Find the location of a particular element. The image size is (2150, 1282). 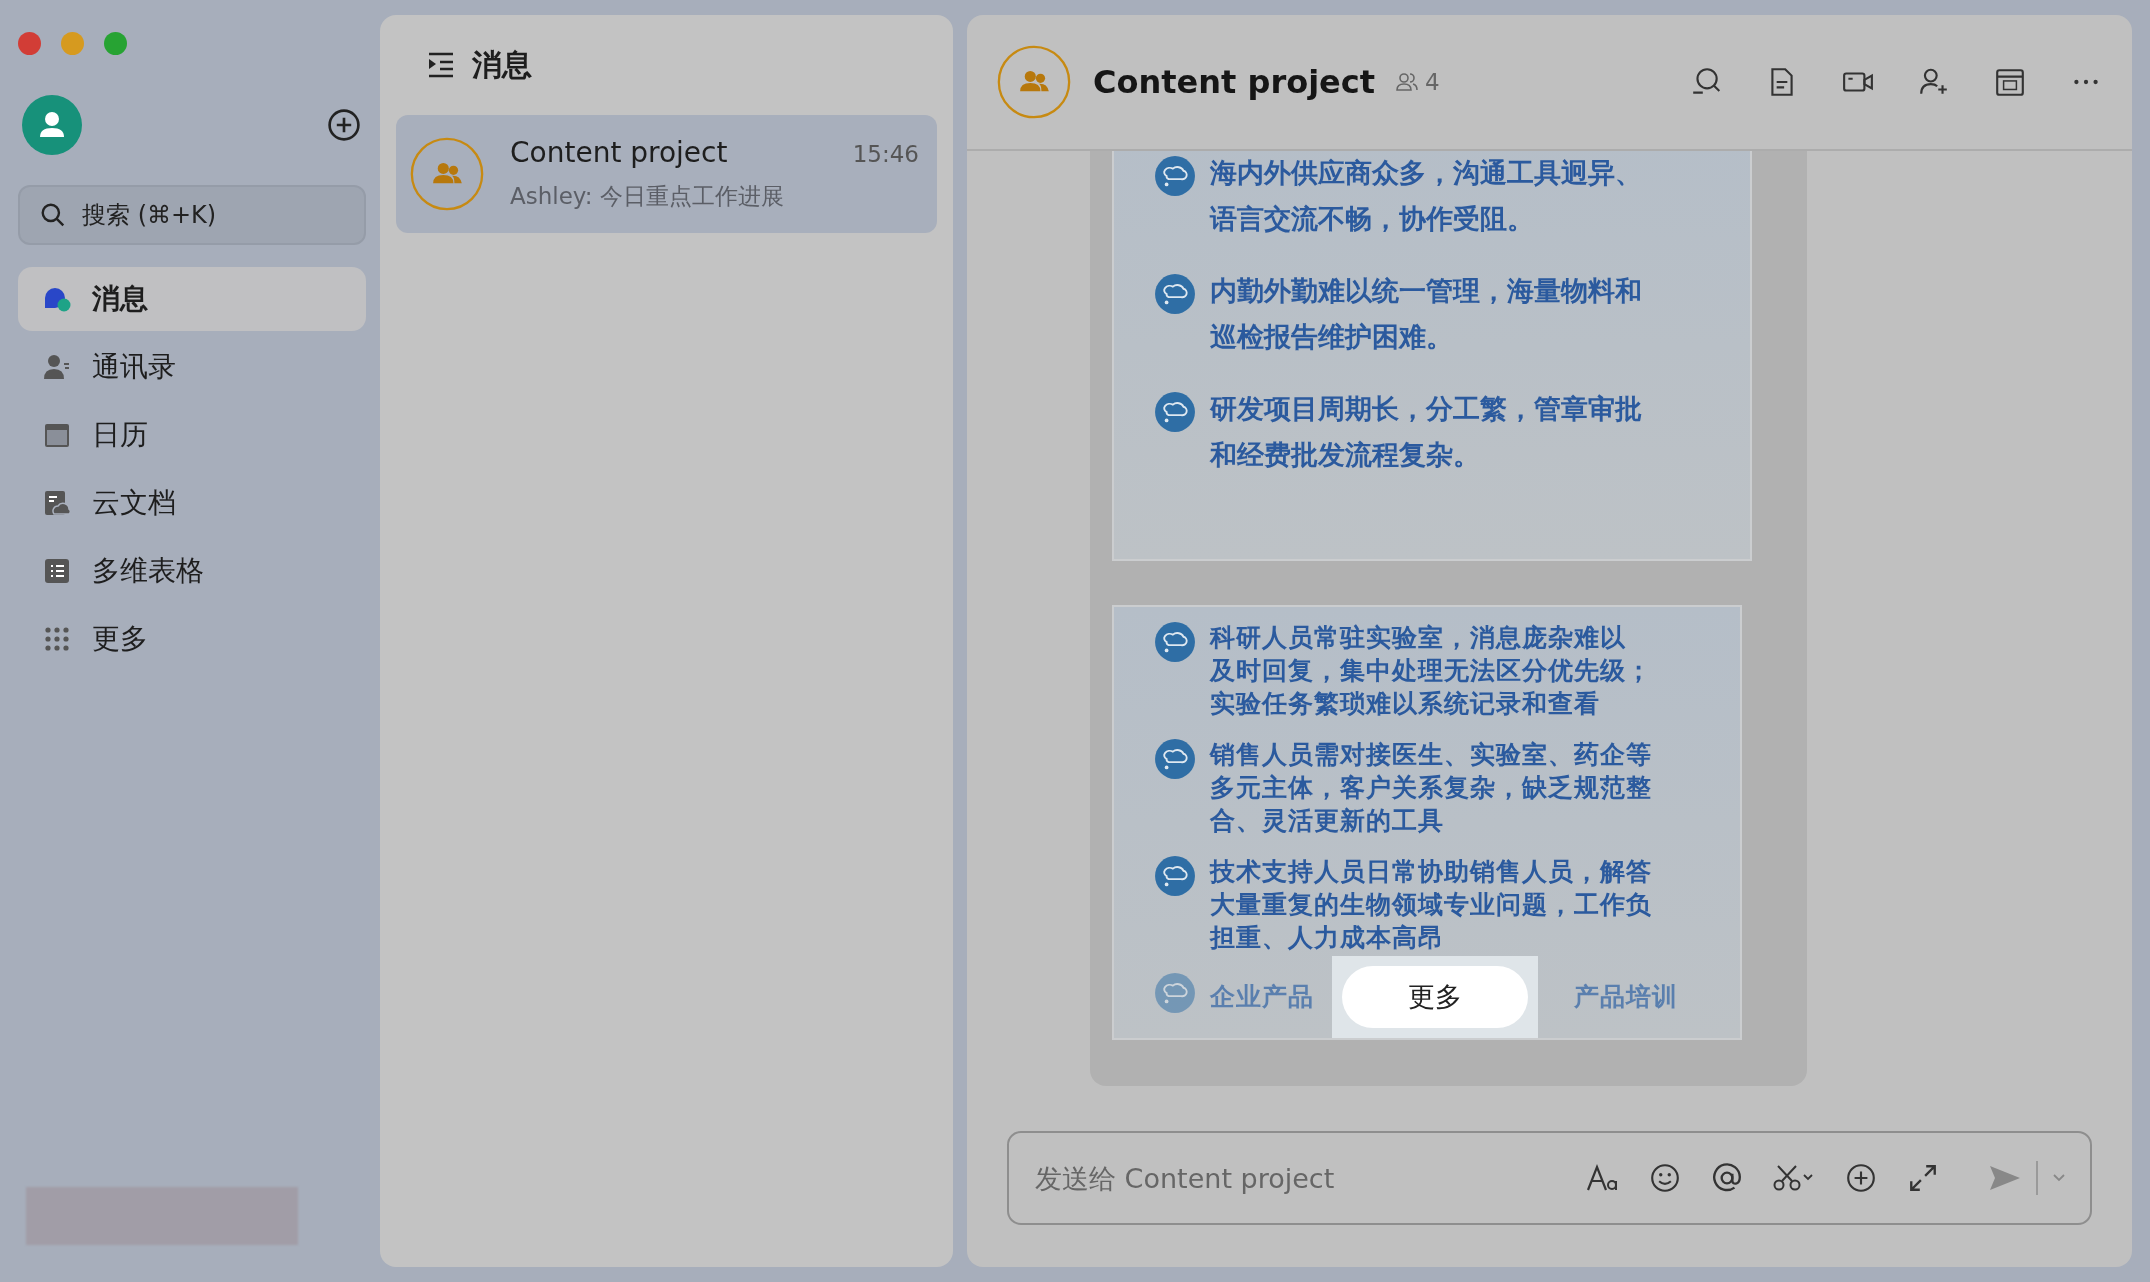

slide-text: 科研人员常驻实验室，消息庞杂难以 is located at coordinates (1418, 638).